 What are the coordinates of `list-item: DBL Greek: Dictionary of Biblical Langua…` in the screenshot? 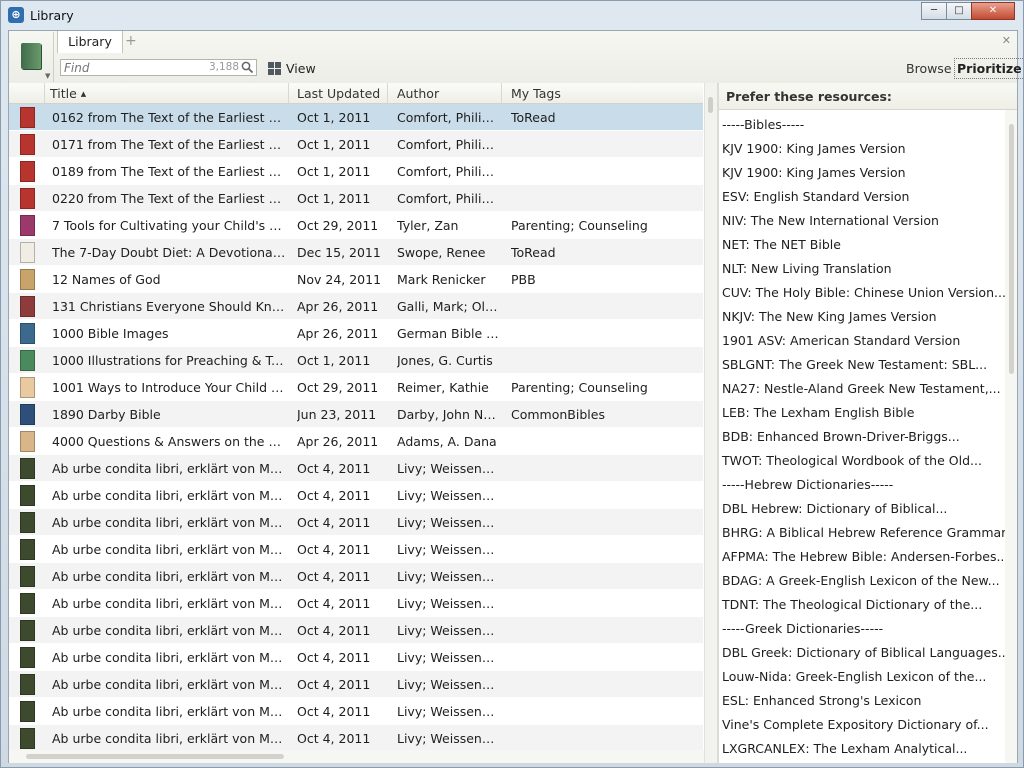 It's located at (862, 653).